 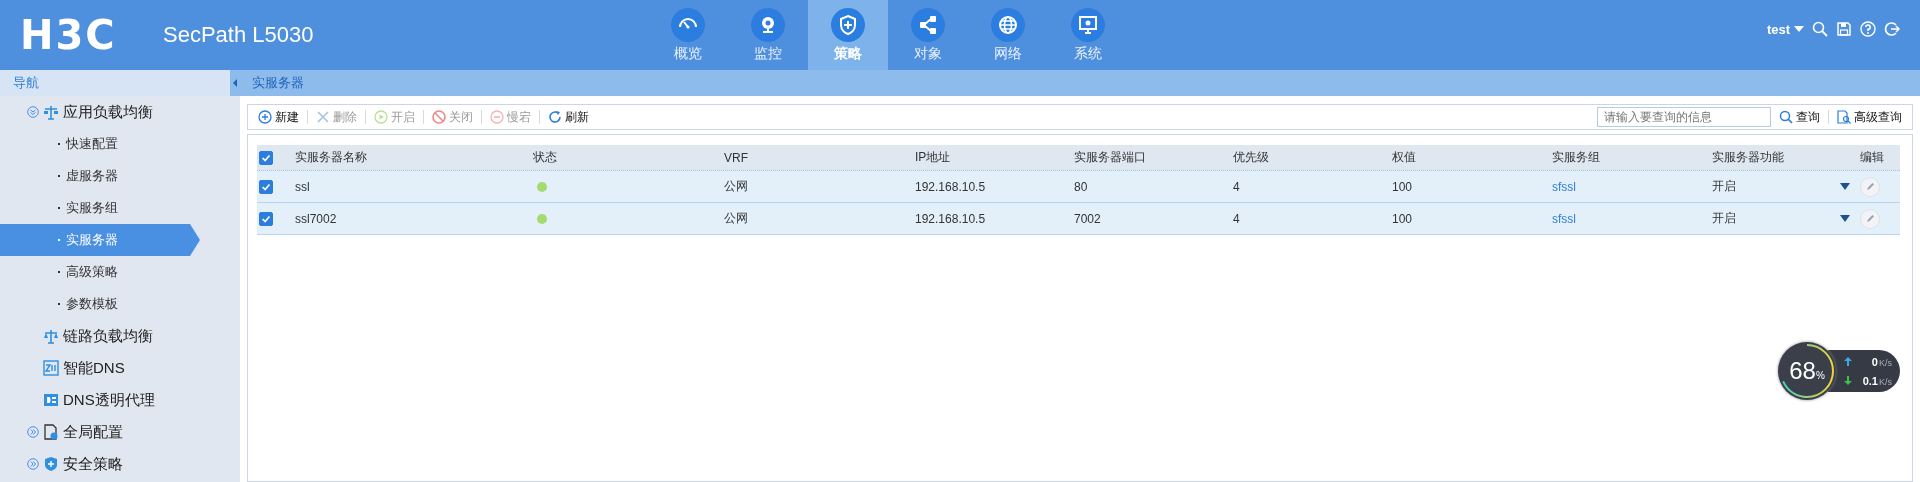 I want to click on select-all-checkbox, so click(x=266, y=157).